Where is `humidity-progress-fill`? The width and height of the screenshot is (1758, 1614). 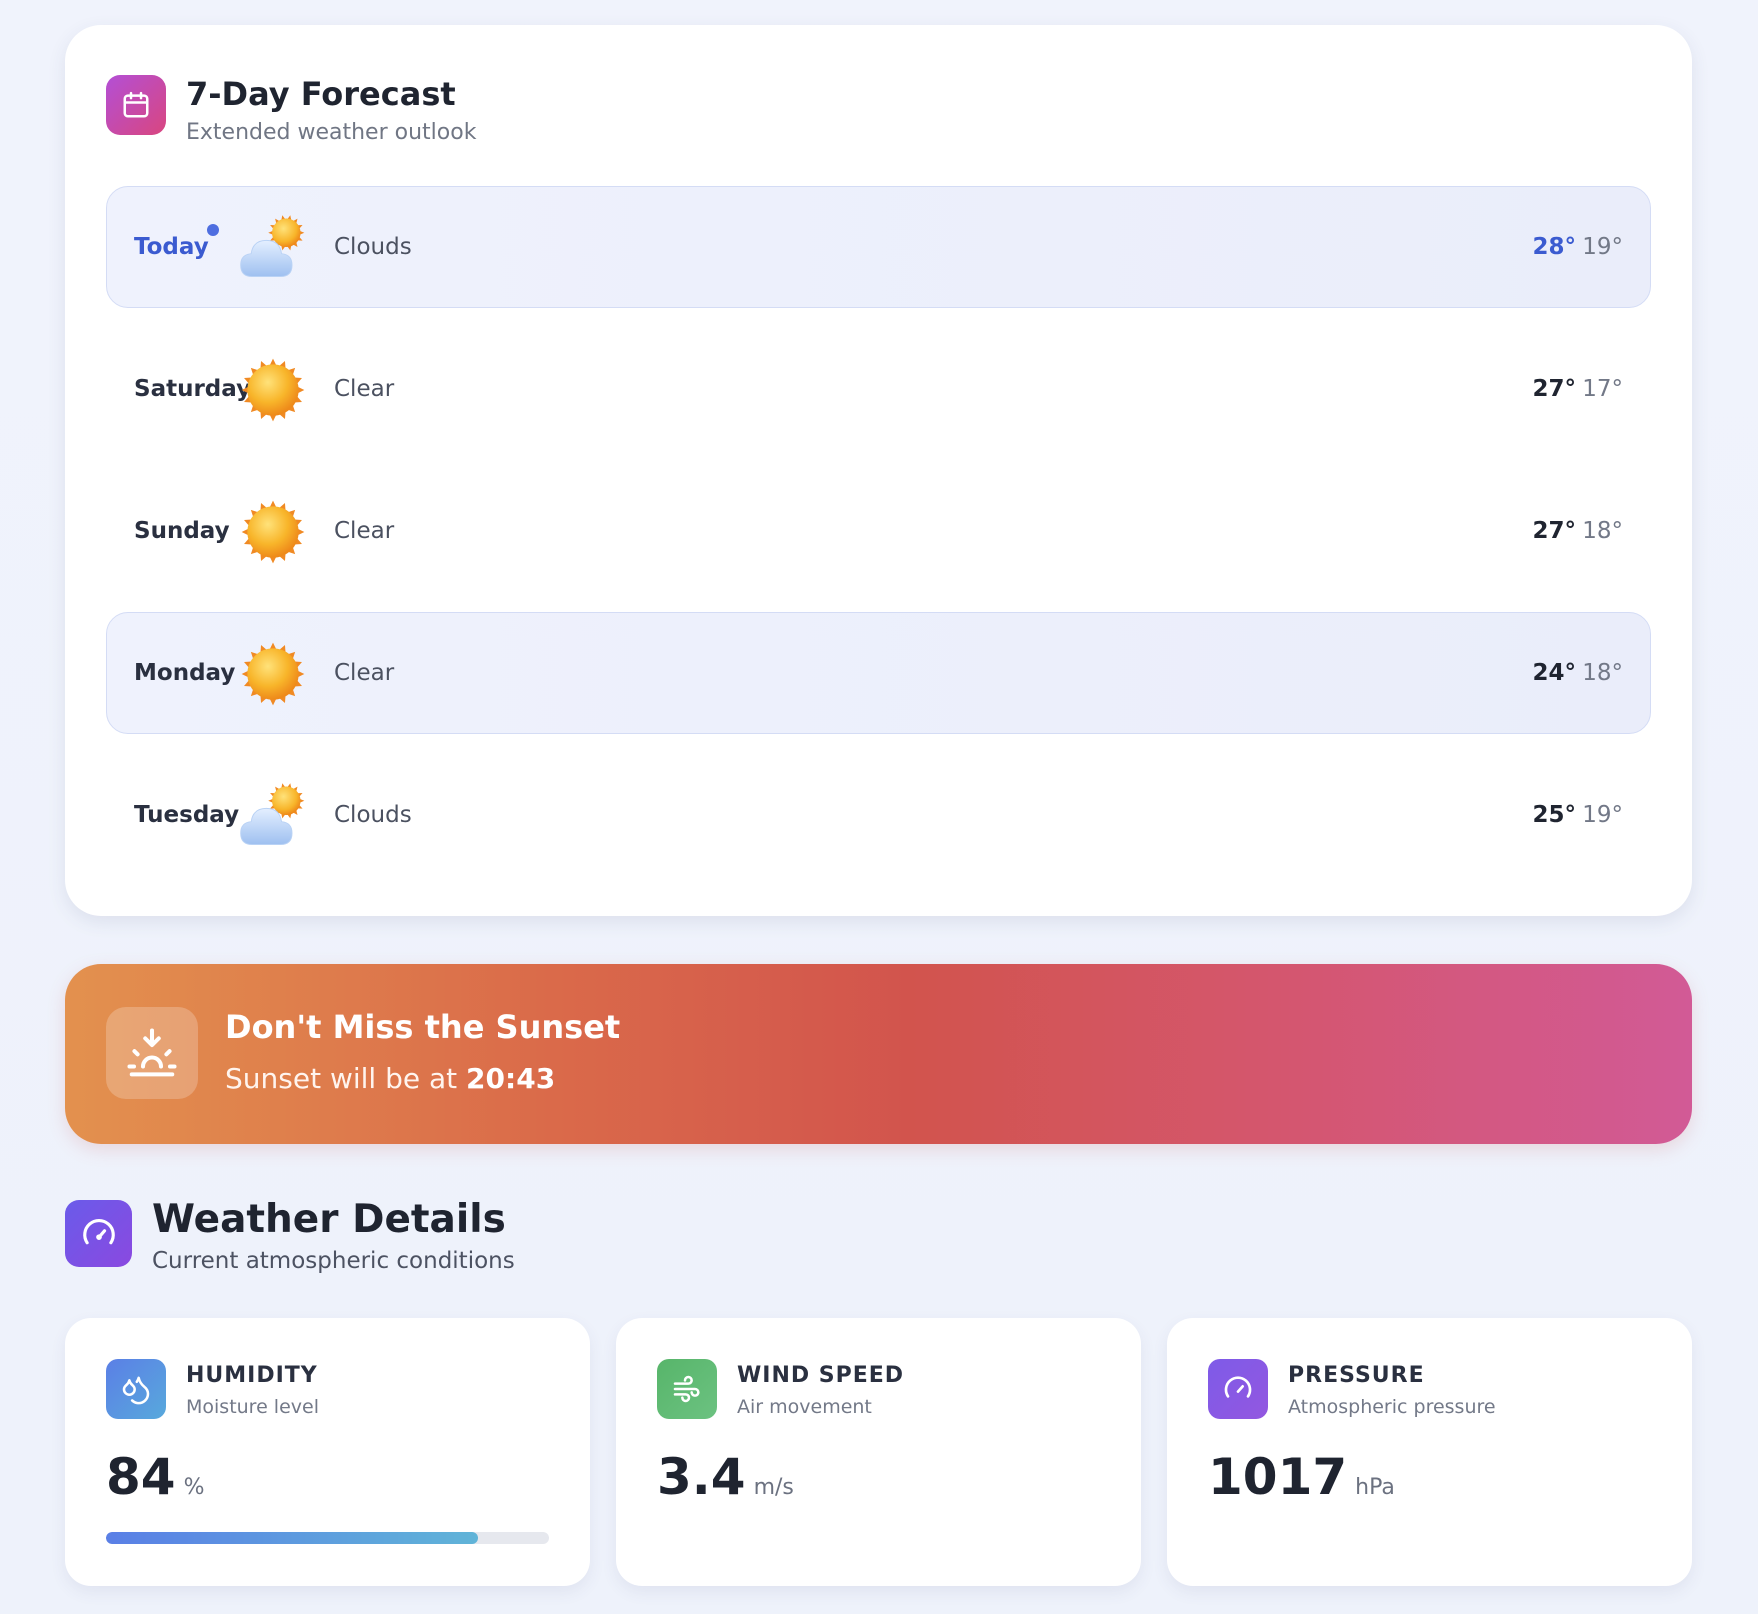 humidity-progress-fill is located at coordinates (292, 1538).